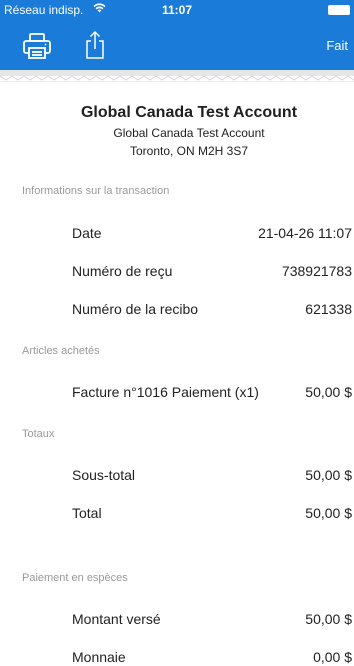  I want to click on row-subtotal: Sous-total 50,00 $, so click(212, 477).